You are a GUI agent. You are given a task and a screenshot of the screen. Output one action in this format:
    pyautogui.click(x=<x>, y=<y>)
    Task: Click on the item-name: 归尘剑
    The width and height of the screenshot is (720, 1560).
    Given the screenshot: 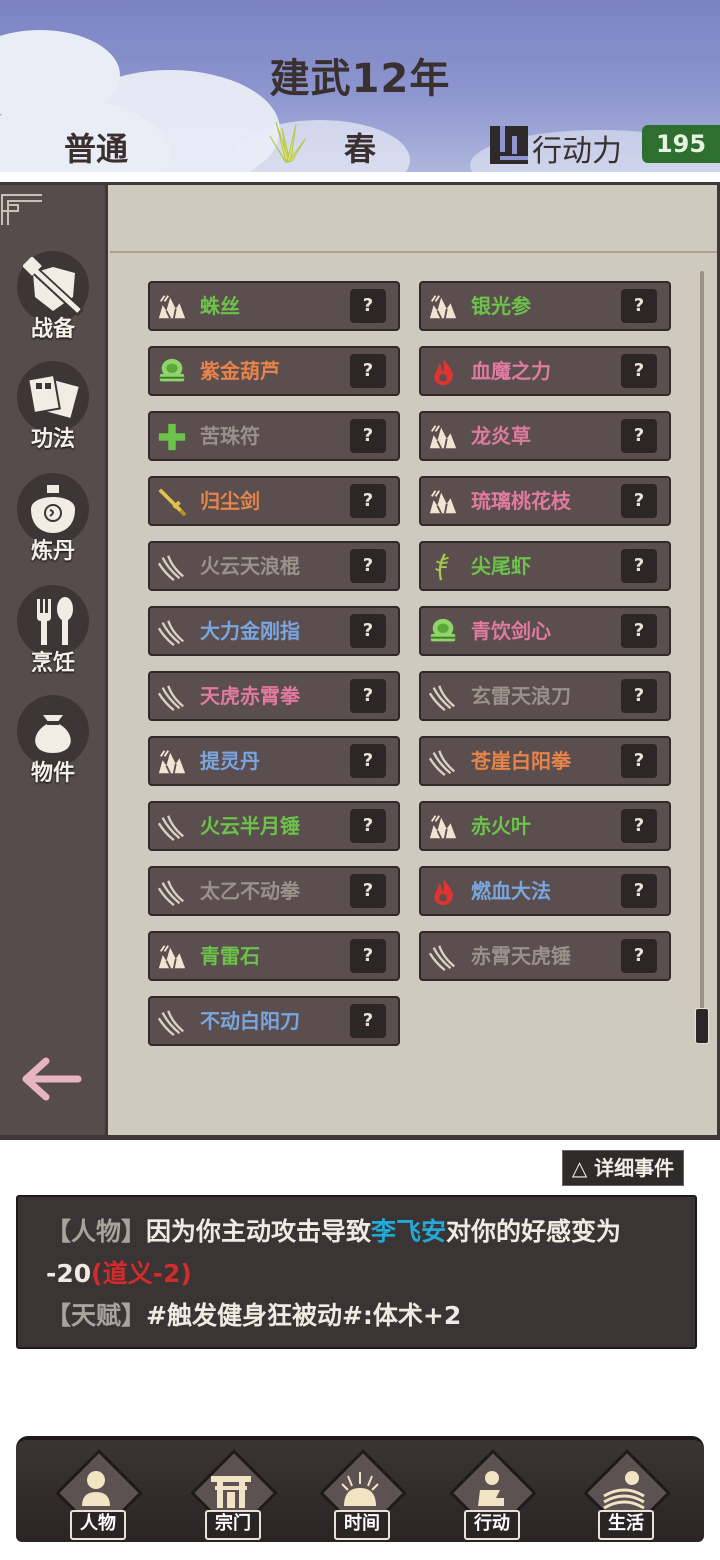 What is the action you would take?
    pyautogui.click(x=230, y=501)
    